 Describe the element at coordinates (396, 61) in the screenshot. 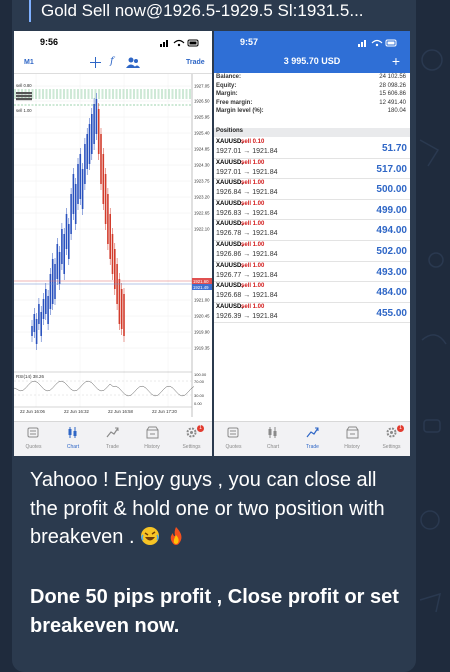

I see `new-order-plus-icon: +` at that location.